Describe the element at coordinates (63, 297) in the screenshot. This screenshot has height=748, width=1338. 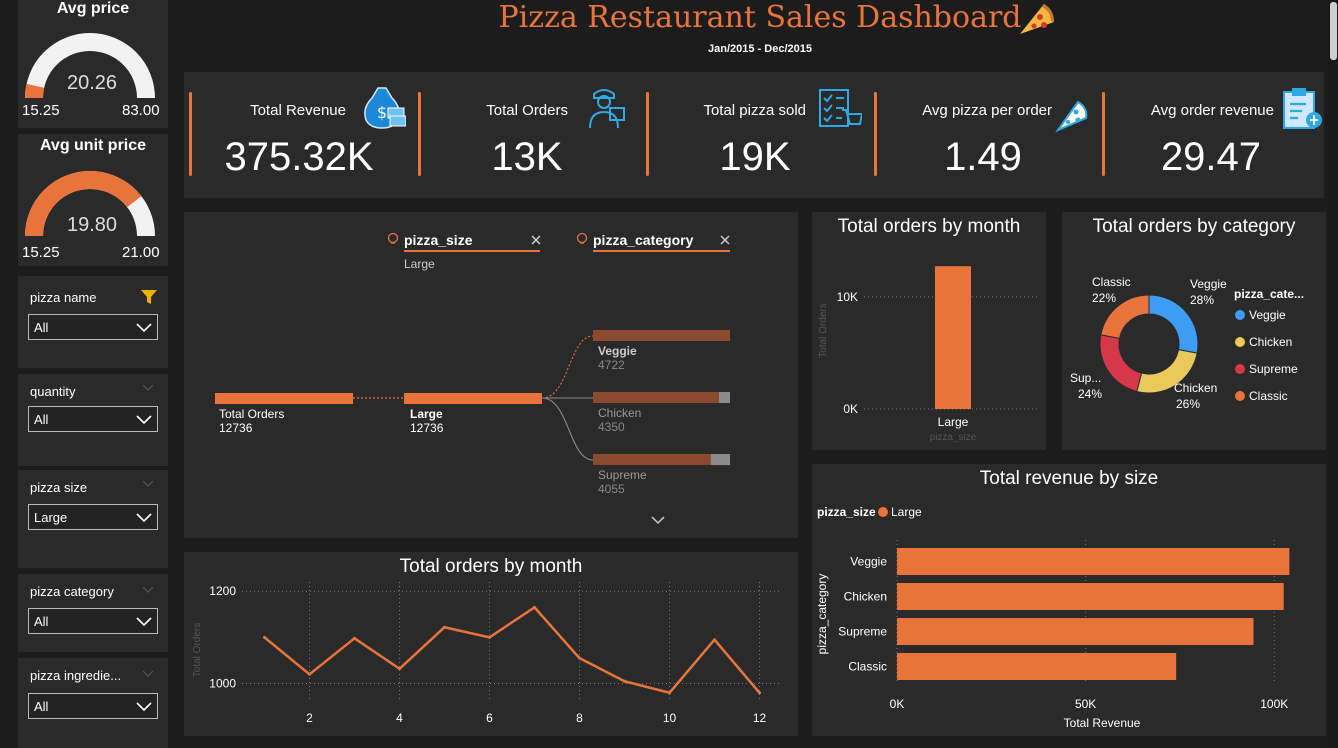
I see `slicer-label: pizza name` at that location.